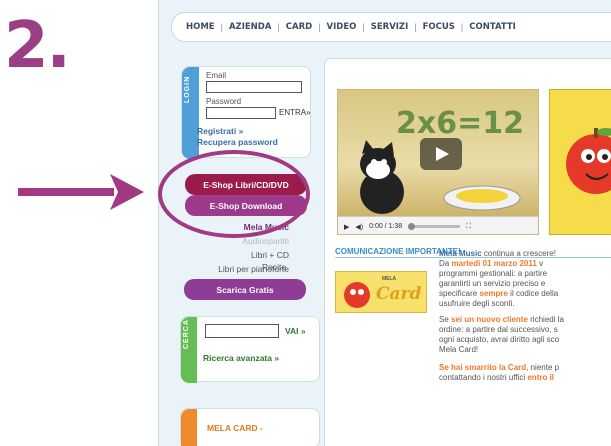 Image resolution: width=611 pixels, height=446 pixels. I want to click on fullscreen-icon: ⛶, so click(468, 227).